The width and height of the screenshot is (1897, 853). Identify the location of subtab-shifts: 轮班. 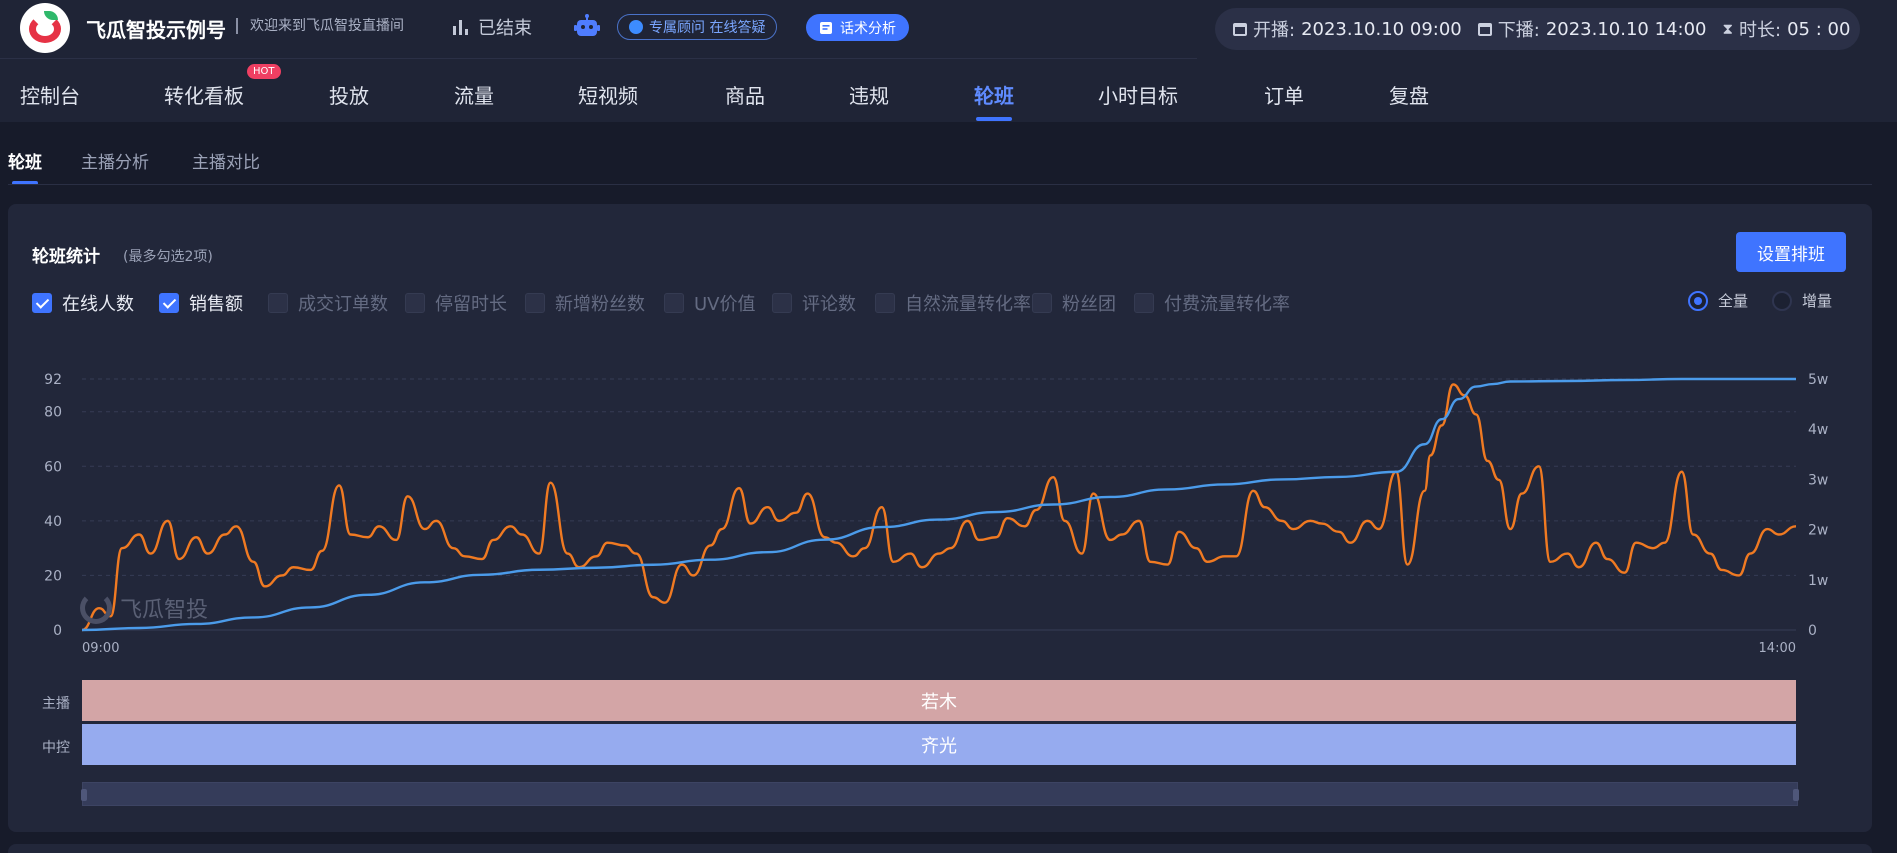
(25, 160).